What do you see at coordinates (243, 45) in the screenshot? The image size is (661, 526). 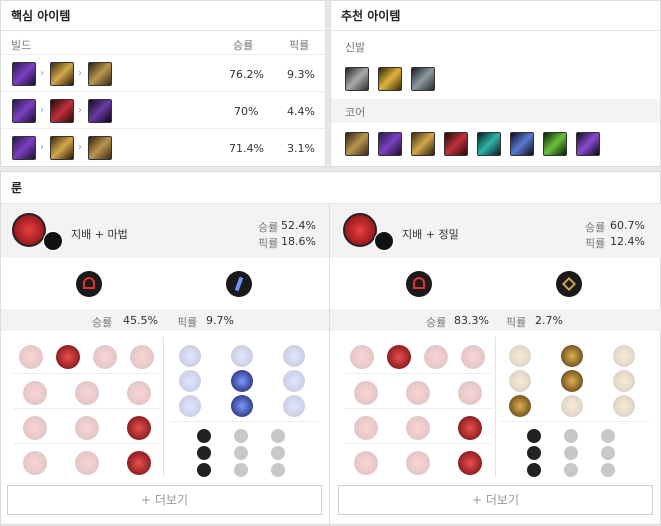 I see `winrate-header: 승률` at bounding box center [243, 45].